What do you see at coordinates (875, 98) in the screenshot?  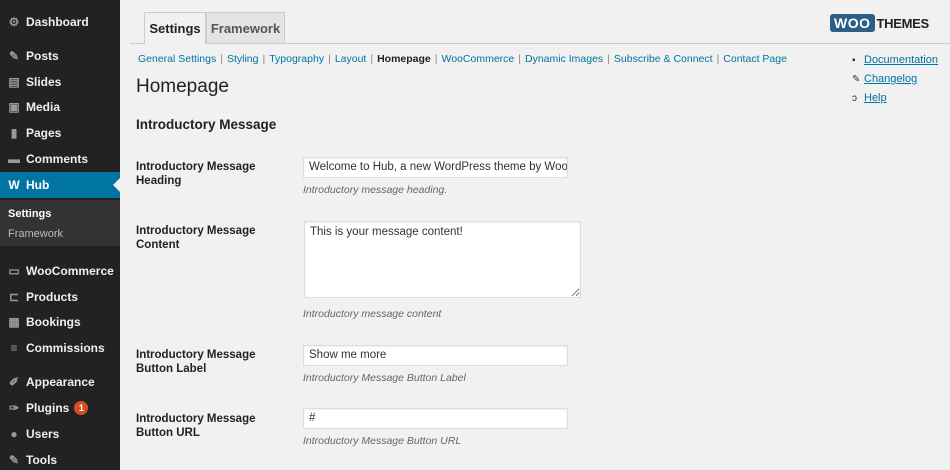 I see `link-label: Help` at bounding box center [875, 98].